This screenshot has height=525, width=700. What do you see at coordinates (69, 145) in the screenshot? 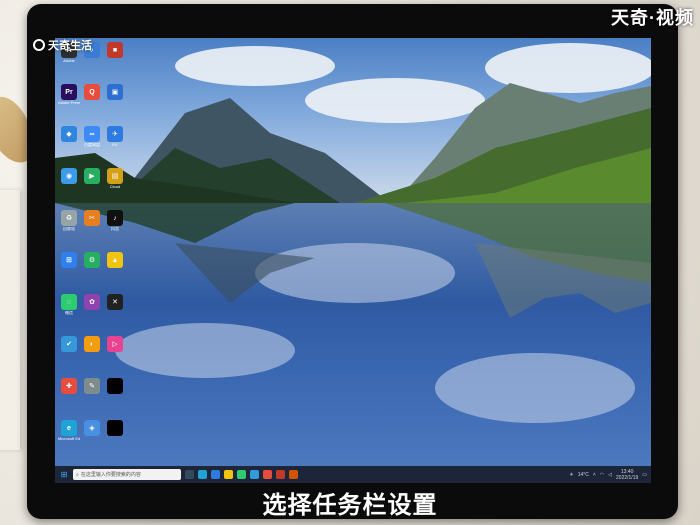
I see `desktop-icon: ◆` at bounding box center [69, 145].